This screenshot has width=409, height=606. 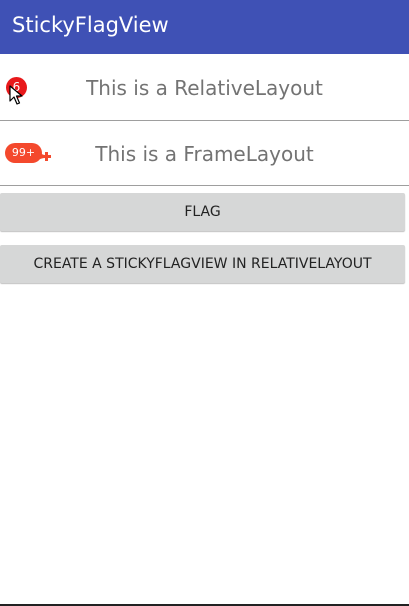 I want to click on row-label-relative: This is a RelativeLayout, so click(x=204, y=88).